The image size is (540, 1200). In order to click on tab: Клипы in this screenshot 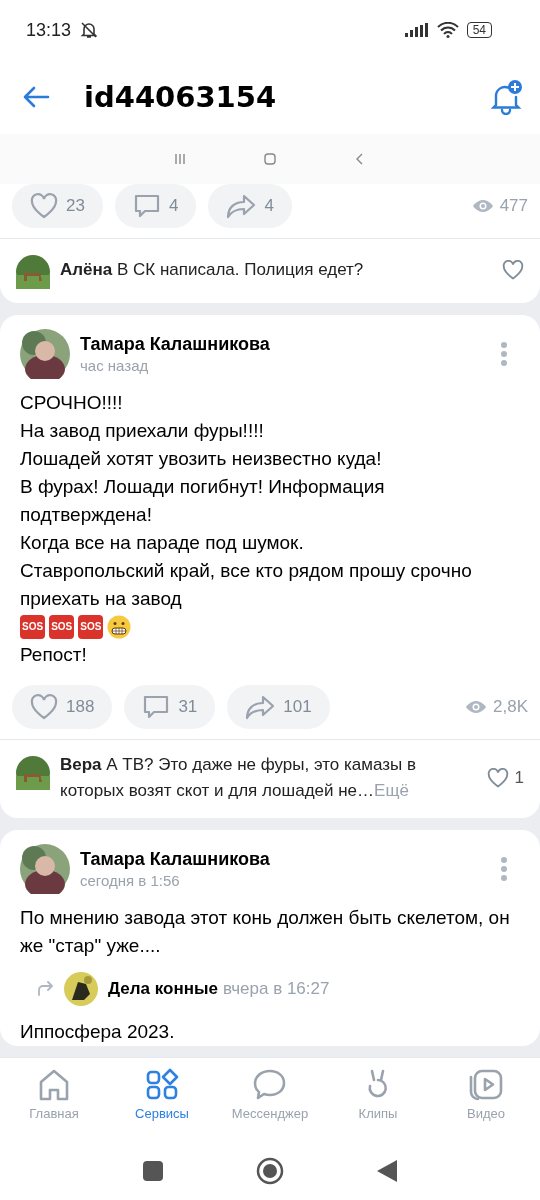, I will do `click(378, 1100)`.